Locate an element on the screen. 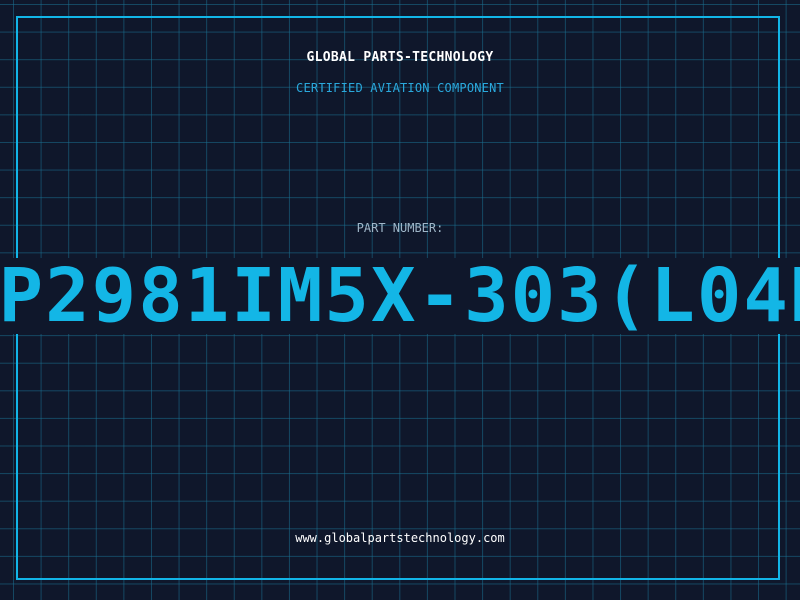 This screenshot has width=800, height=600. part-number-band: LP2981IM5X-303(L04B is located at coordinates (400, 296).